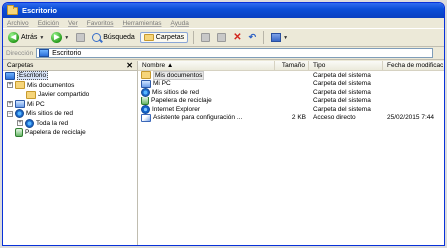 The height and width of the screenshot is (248, 447). I want to click on tree-item-papelera: Papelera de reciclaje, so click(70, 133).